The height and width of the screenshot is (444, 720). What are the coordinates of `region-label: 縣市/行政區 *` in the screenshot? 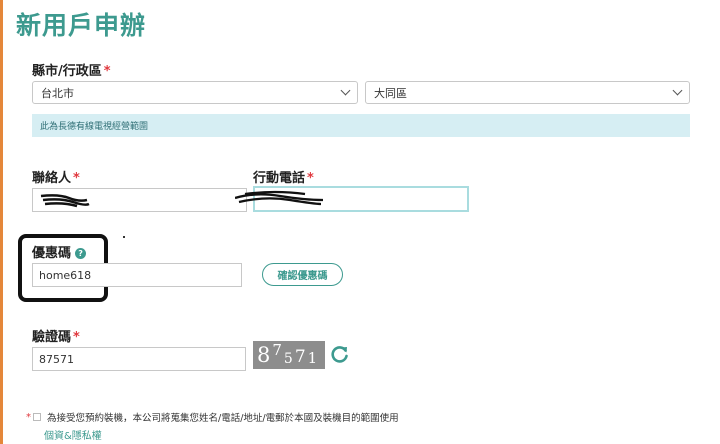 It's located at (71, 69).